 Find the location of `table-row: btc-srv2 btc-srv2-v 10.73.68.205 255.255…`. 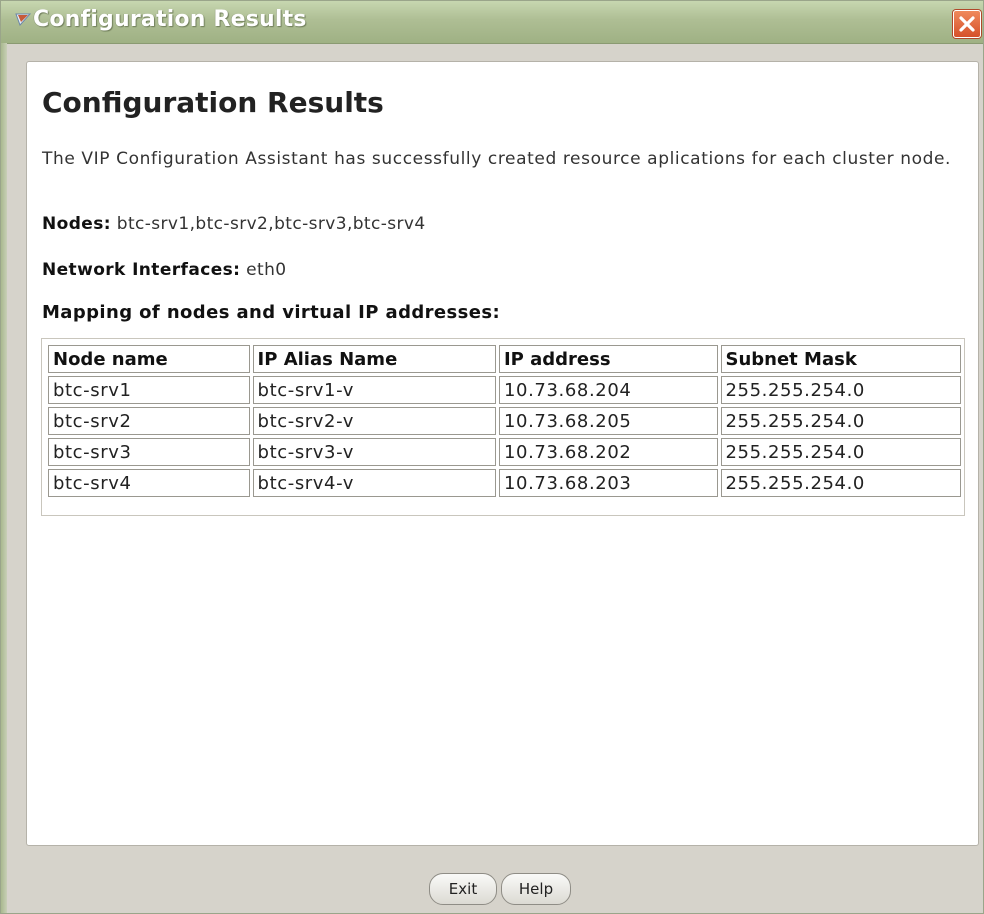

table-row: btc-srv2 btc-srv2-v 10.73.68.205 255.255… is located at coordinates (504, 421).